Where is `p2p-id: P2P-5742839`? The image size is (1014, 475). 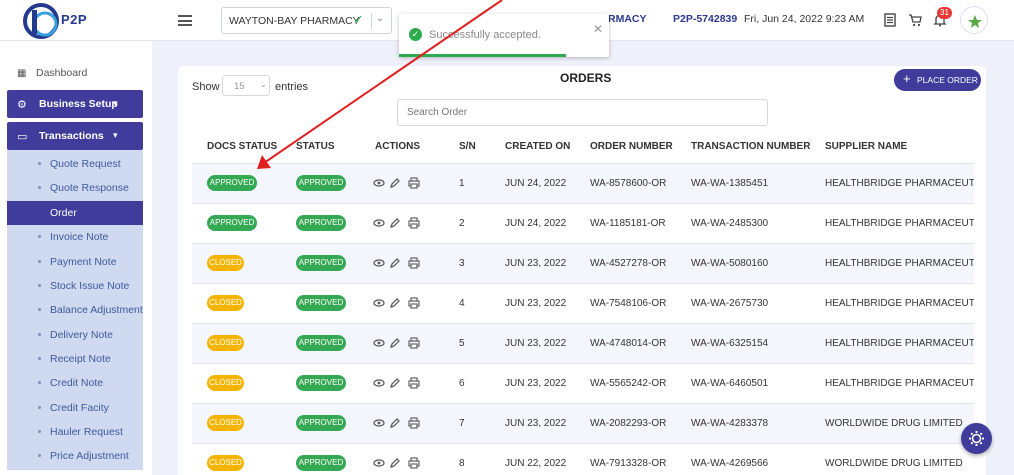
p2p-id: P2P-5742839 is located at coordinates (705, 19).